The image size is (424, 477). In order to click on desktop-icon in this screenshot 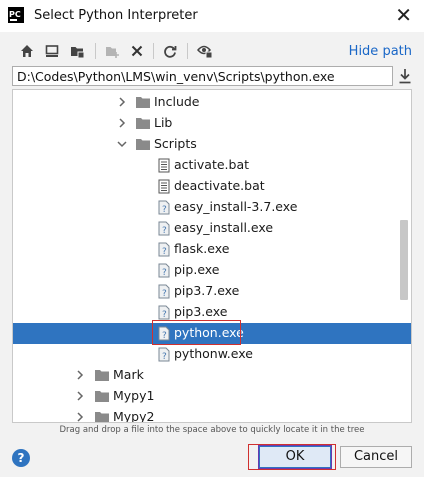, I will do `click(52, 51)`.